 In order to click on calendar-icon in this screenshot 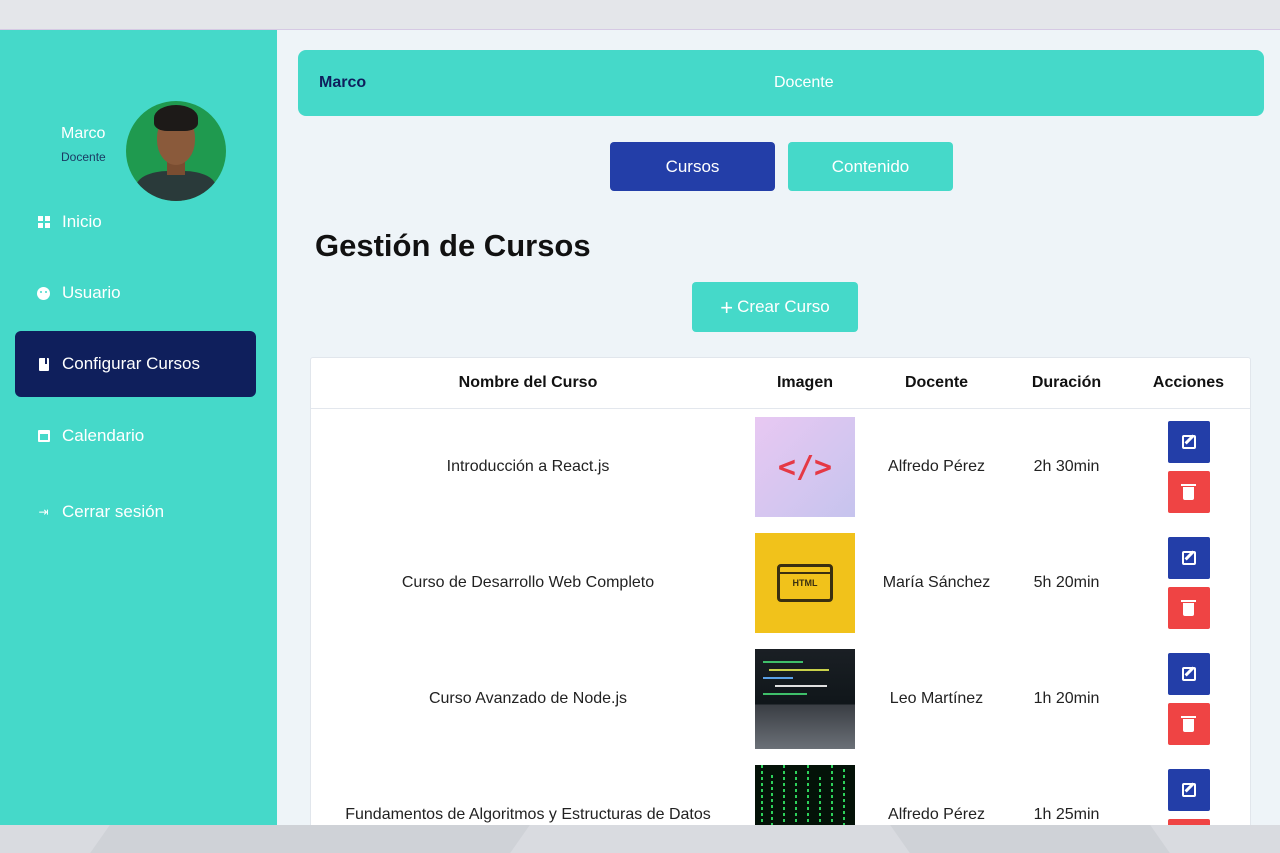, I will do `click(43, 436)`.